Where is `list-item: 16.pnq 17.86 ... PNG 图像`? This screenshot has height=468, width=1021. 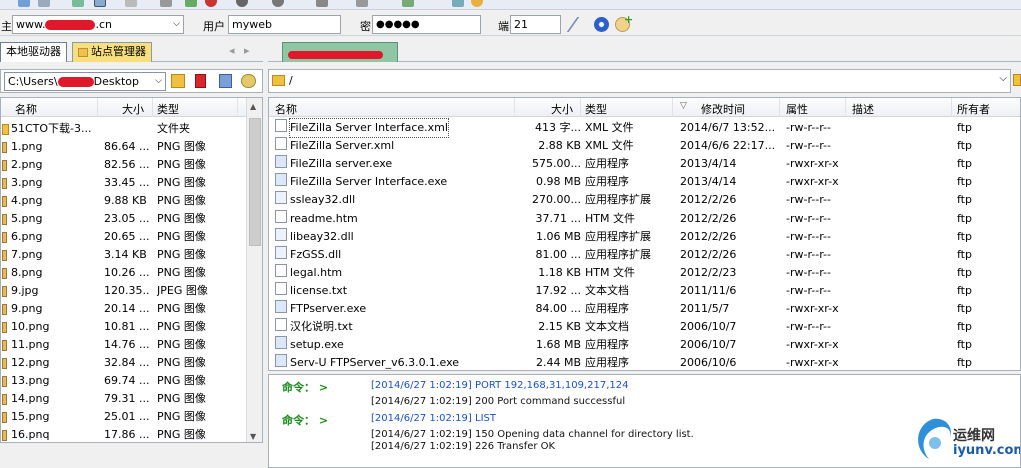
list-item: 16.pnq 17.86 ... PNG 图像 is located at coordinates (131, 434).